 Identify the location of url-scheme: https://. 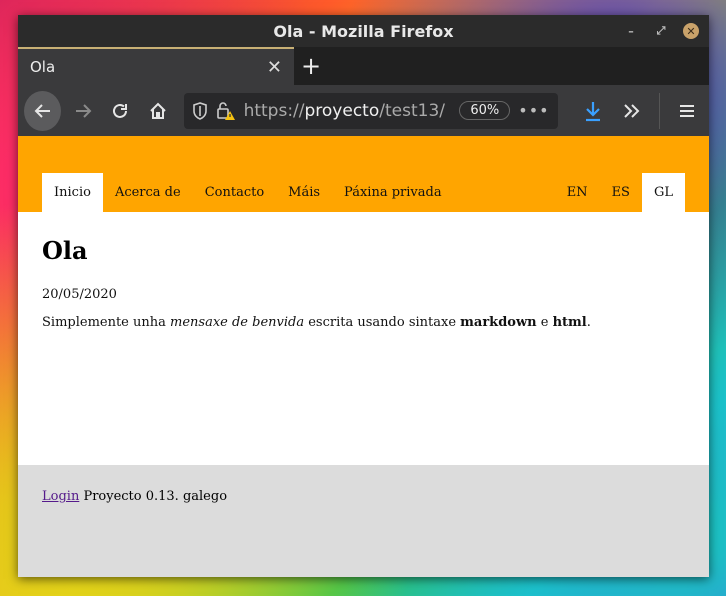
(274, 110).